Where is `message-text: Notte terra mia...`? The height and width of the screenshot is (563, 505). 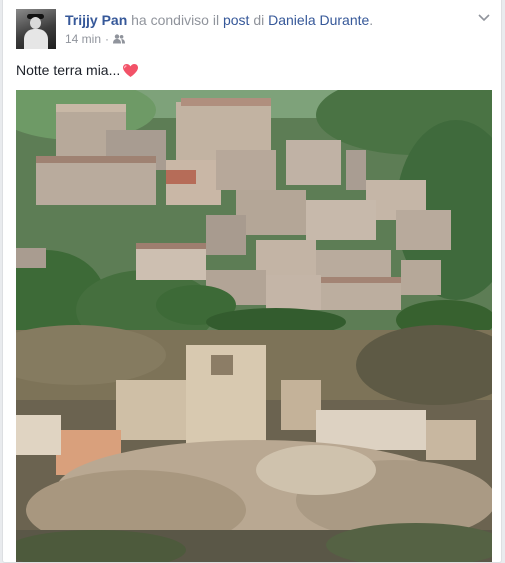
message-text: Notte terra mia... is located at coordinates (68, 70).